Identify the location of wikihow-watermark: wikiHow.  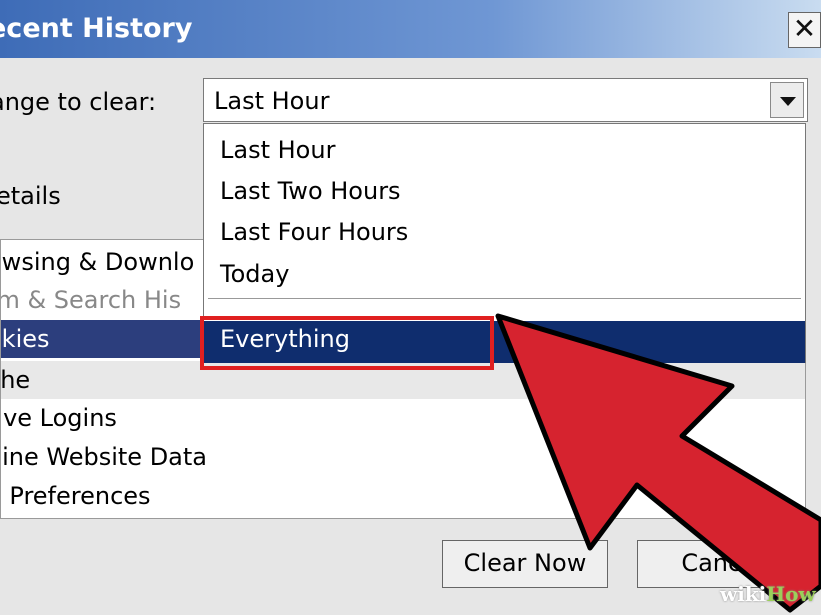
(768, 594).